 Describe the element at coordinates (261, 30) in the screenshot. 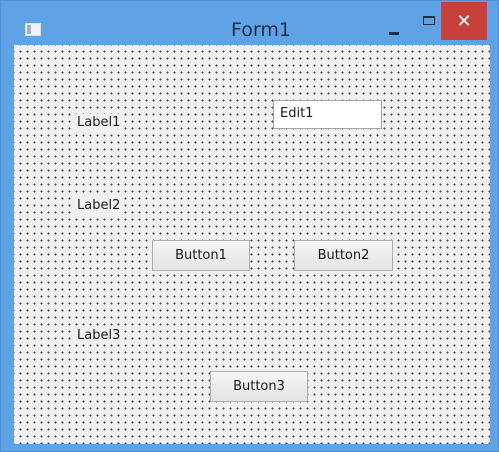

I see `window-title: Form1` at that location.